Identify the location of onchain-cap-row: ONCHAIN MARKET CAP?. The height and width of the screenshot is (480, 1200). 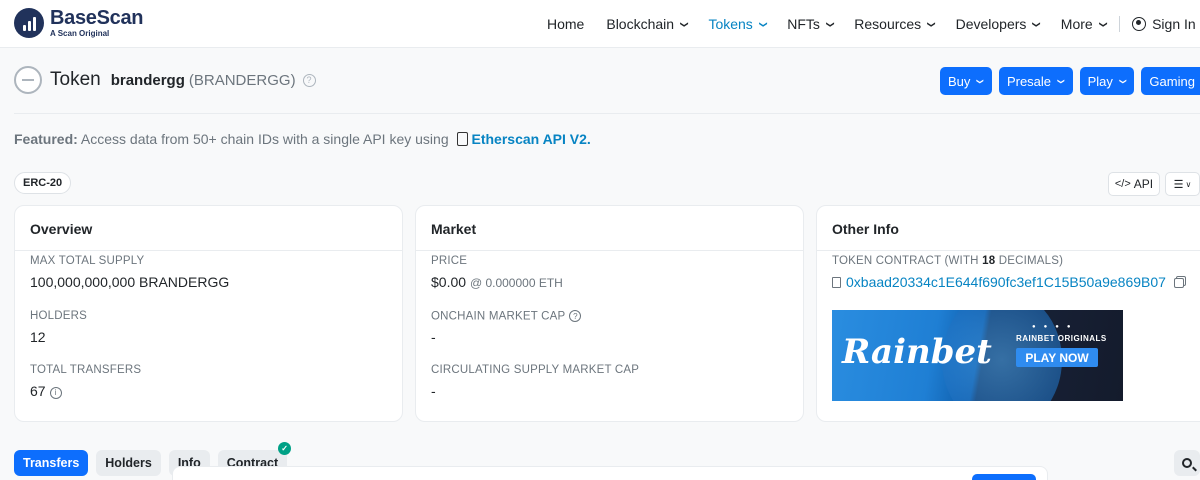
(506, 316).